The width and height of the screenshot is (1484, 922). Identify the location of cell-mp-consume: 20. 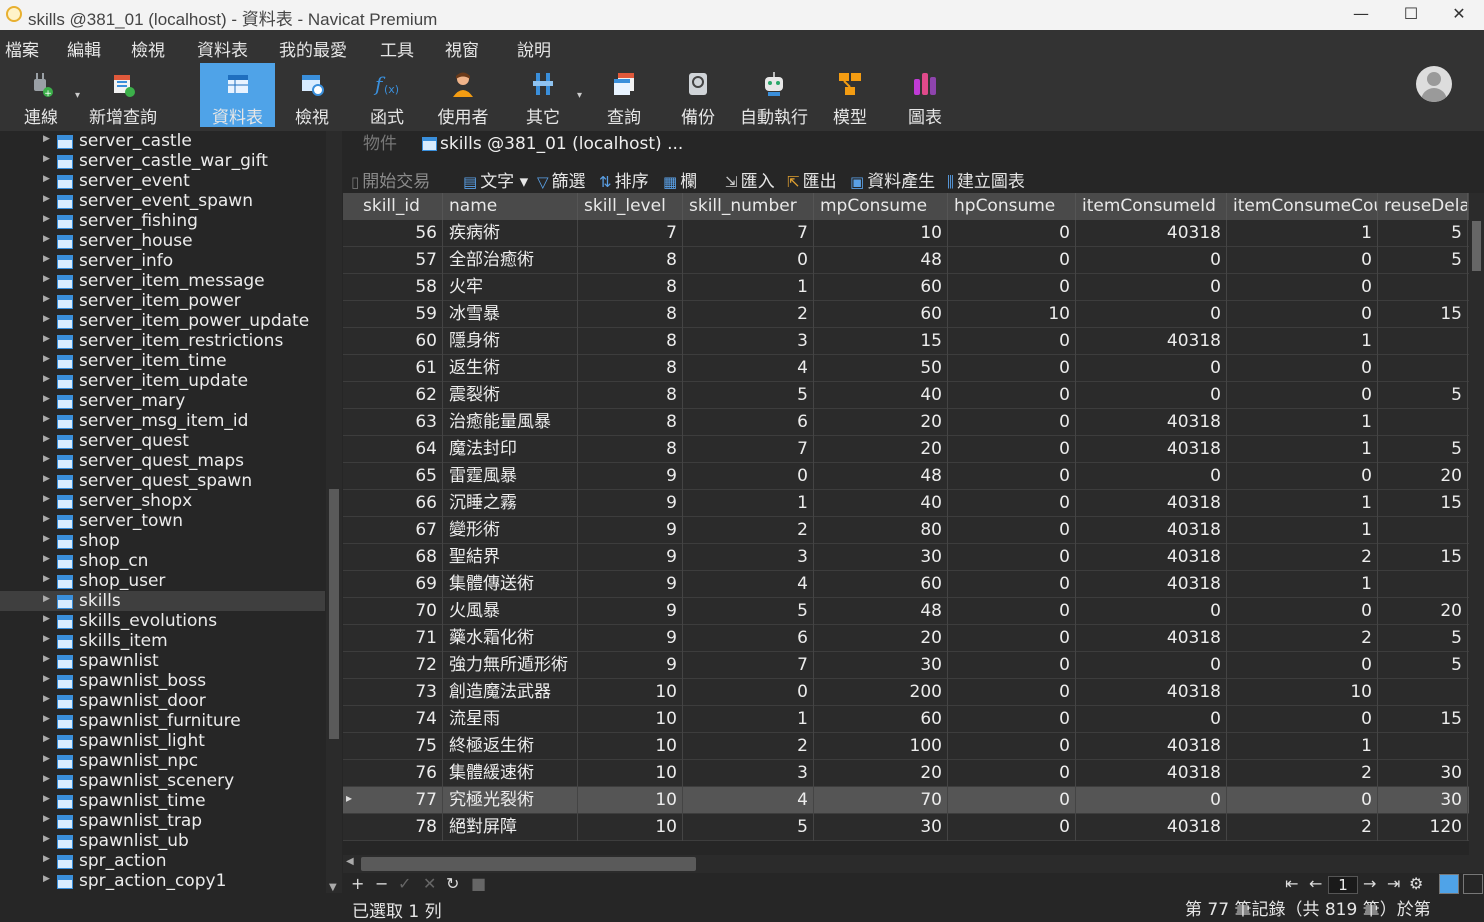
(881, 638).